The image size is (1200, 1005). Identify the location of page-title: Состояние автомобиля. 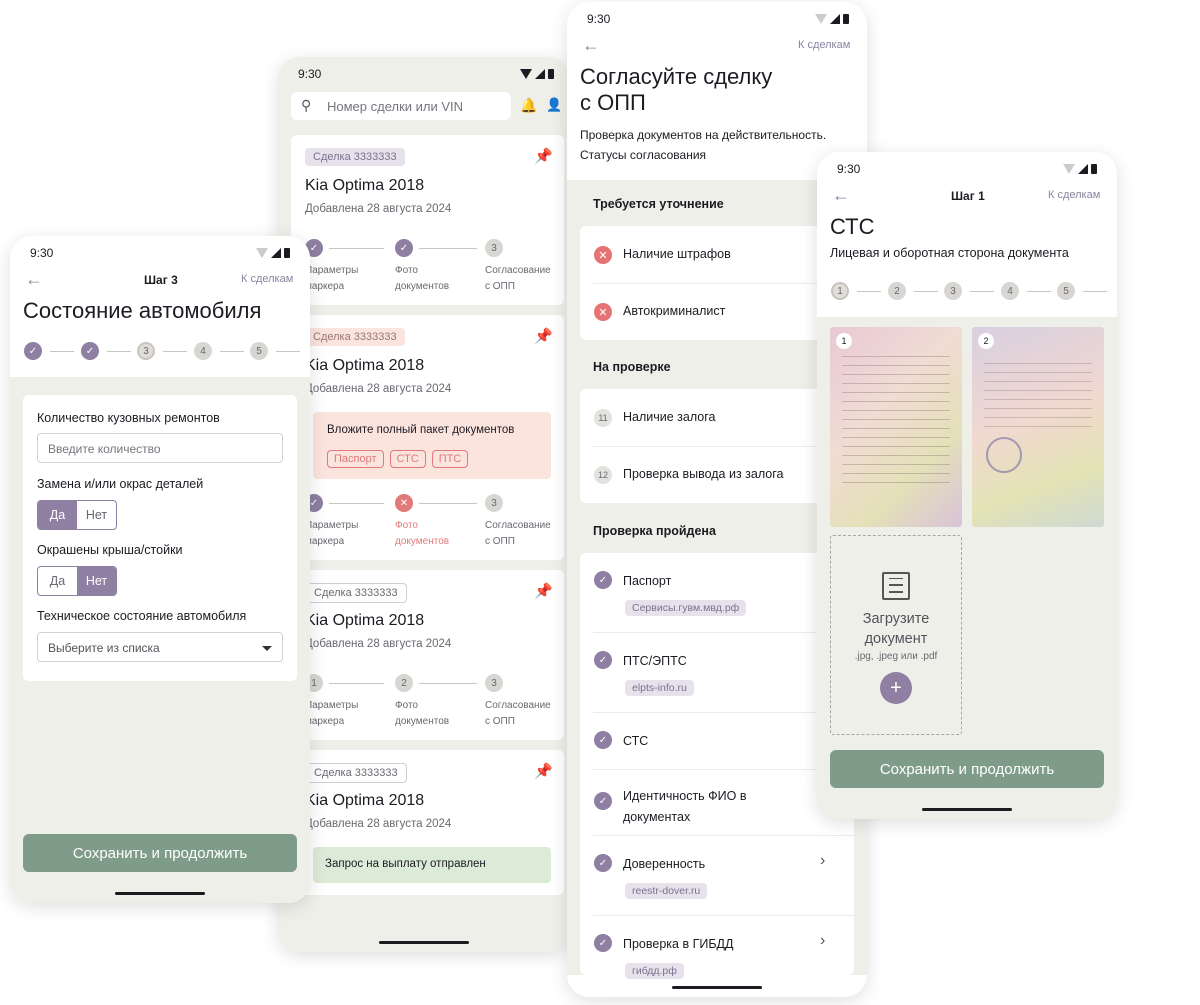
(142, 310).